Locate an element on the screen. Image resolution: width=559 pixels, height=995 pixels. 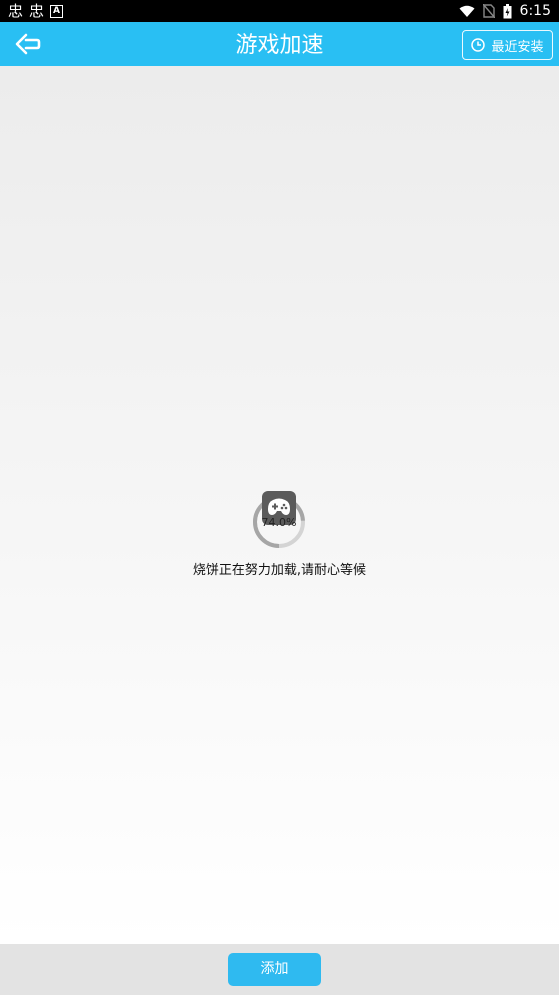
wifi-icon is located at coordinates (467, 11).